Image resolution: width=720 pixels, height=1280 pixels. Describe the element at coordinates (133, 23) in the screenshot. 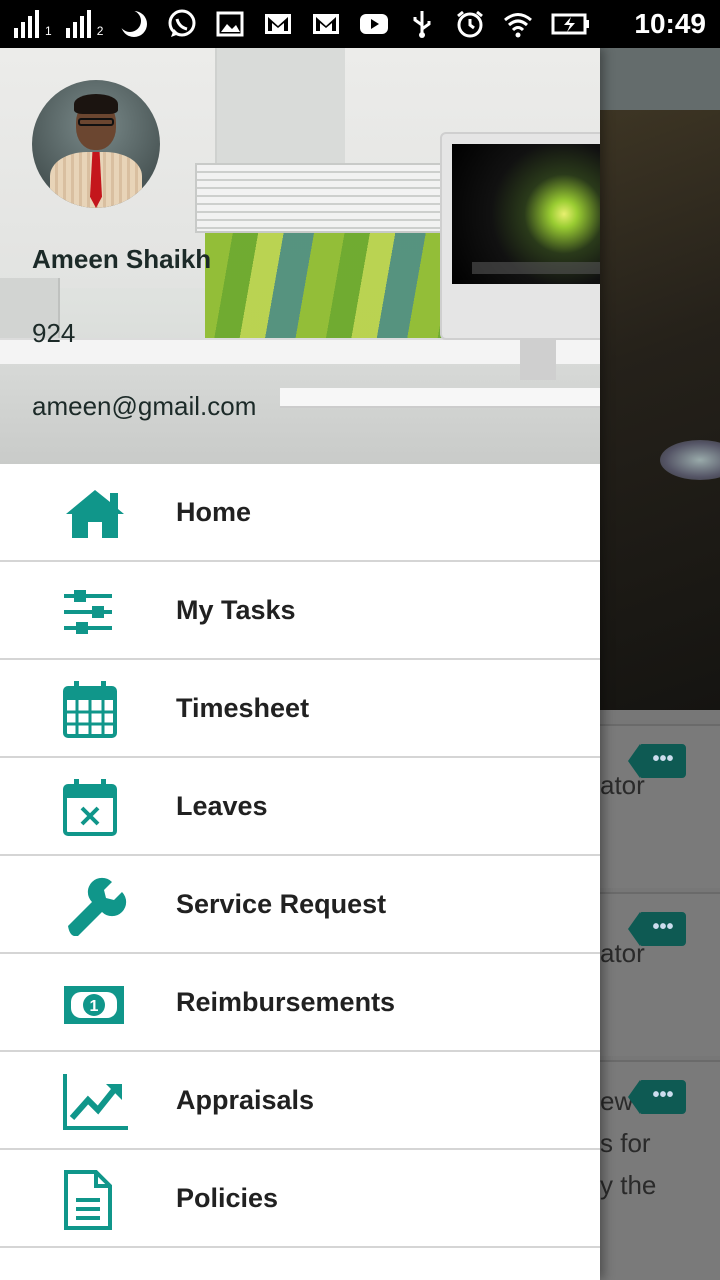

I see `moon-icon` at that location.